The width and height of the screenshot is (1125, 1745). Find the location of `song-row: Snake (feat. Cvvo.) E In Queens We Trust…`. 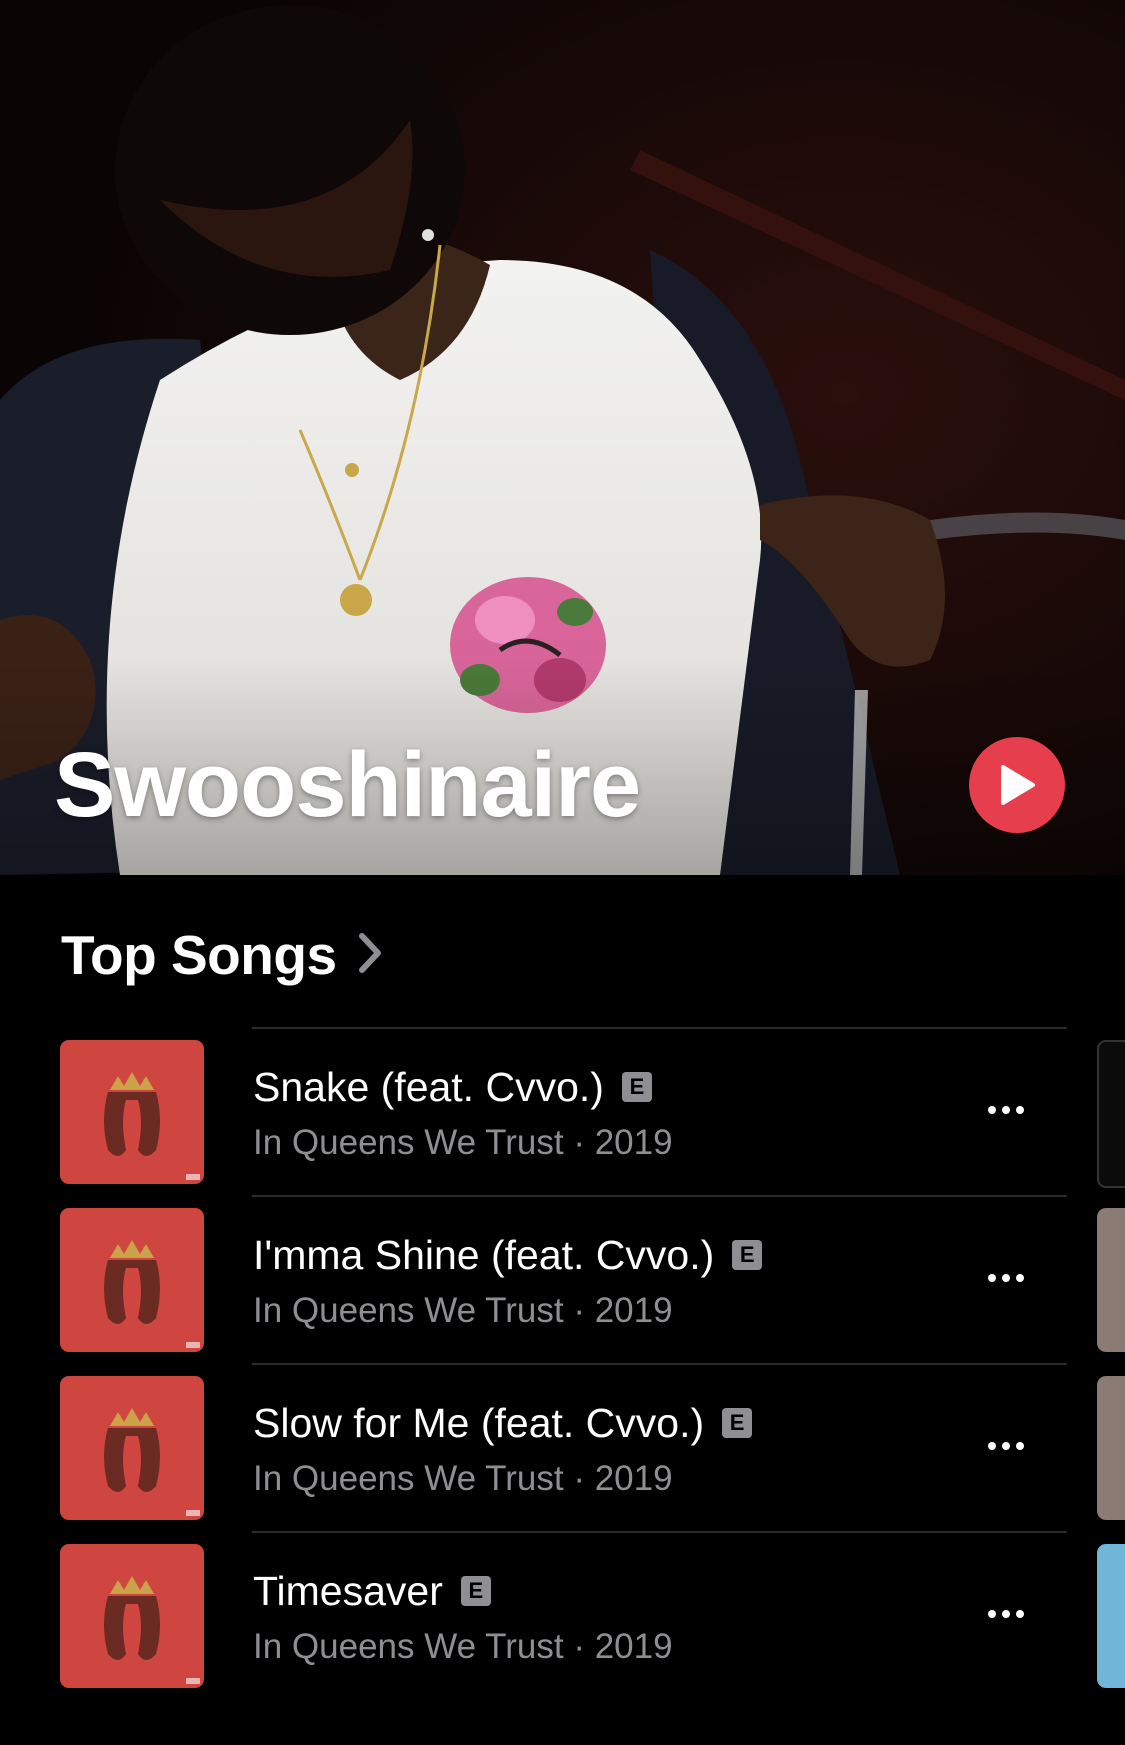

song-row: Snake (feat. Cvvo.) E In Queens We Trust… is located at coordinates (562, 1111).